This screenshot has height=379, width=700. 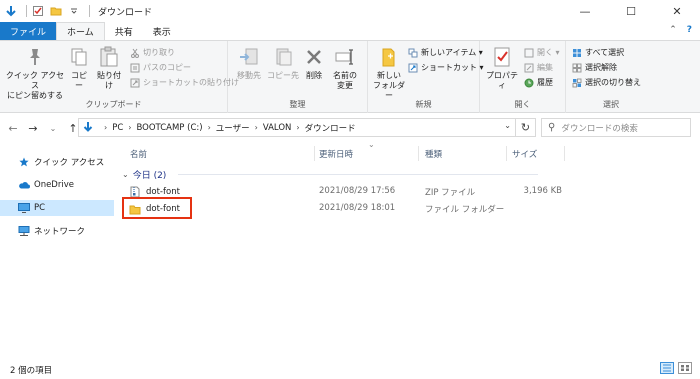 What do you see at coordinates (545, 67) in the screenshot?
I see `edit-label: 編集` at bounding box center [545, 67].